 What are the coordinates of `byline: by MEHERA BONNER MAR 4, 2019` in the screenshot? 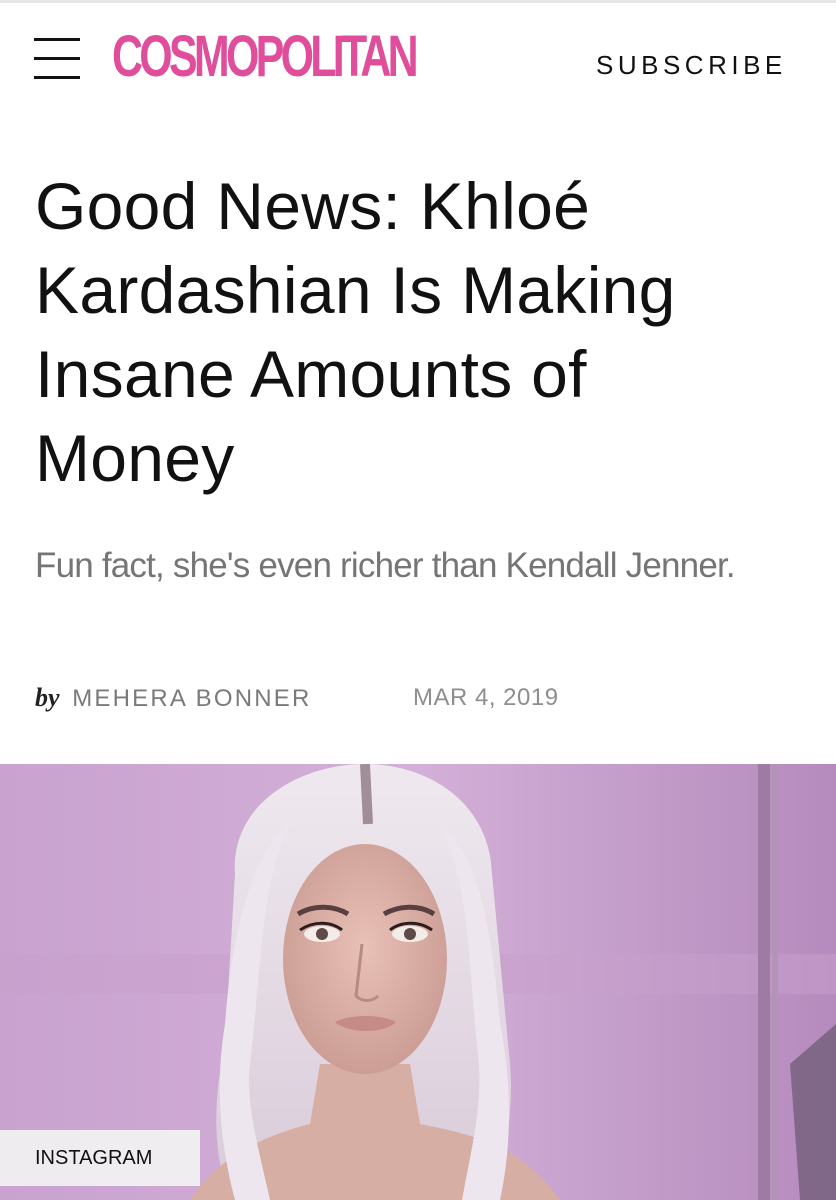 It's located at (296, 700).